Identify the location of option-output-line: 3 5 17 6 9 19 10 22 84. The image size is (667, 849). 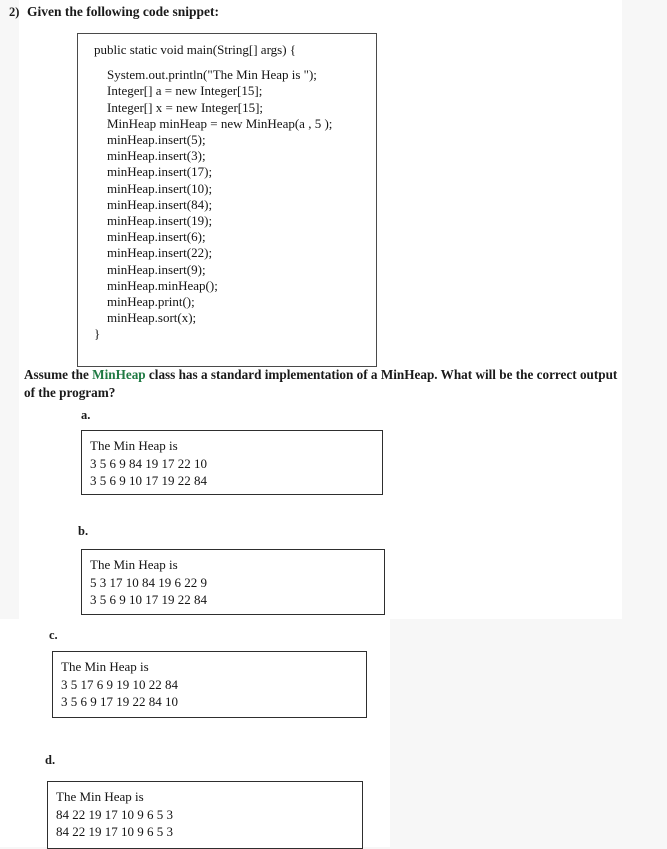
(119, 684).